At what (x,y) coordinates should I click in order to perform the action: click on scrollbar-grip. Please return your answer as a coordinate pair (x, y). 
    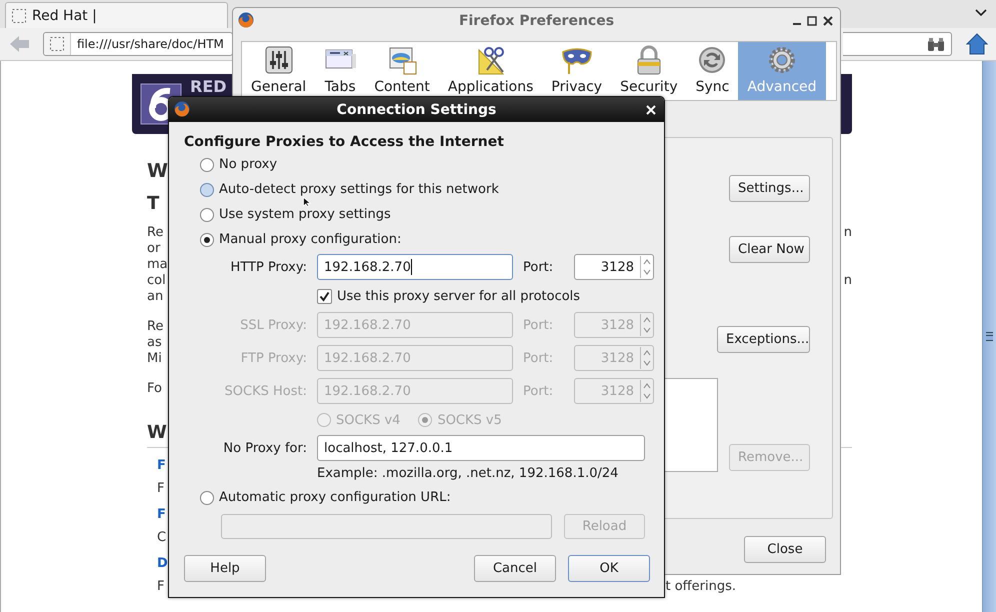
    Looking at the image, I should click on (989, 336).